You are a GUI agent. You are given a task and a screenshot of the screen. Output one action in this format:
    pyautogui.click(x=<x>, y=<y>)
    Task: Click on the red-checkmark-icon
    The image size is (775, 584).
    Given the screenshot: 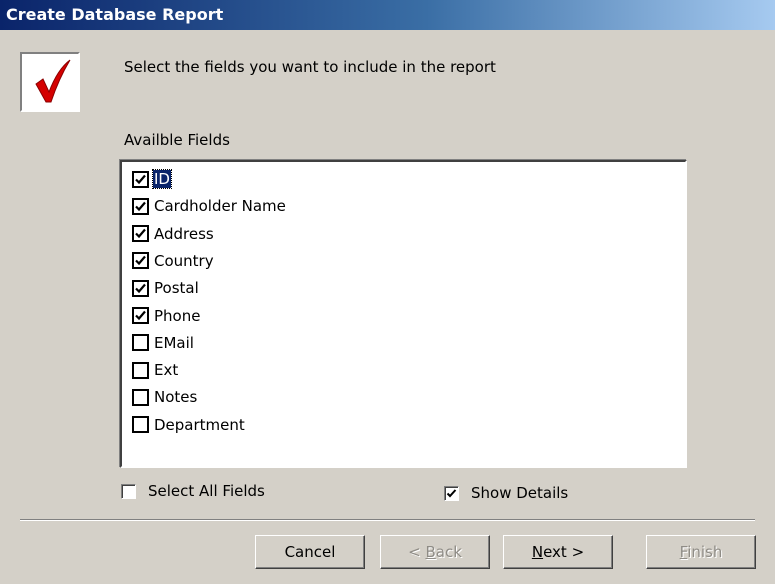 What is the action you would take?
    pyautogui.click(x=50, y=82)
    